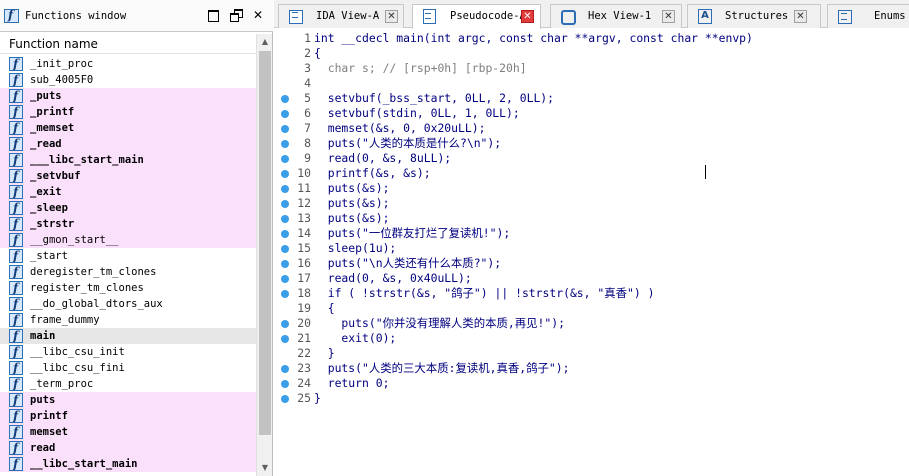  Describe the element at coordinates (307, 68) in the screenshot. I see `line-number: 3` at that location.